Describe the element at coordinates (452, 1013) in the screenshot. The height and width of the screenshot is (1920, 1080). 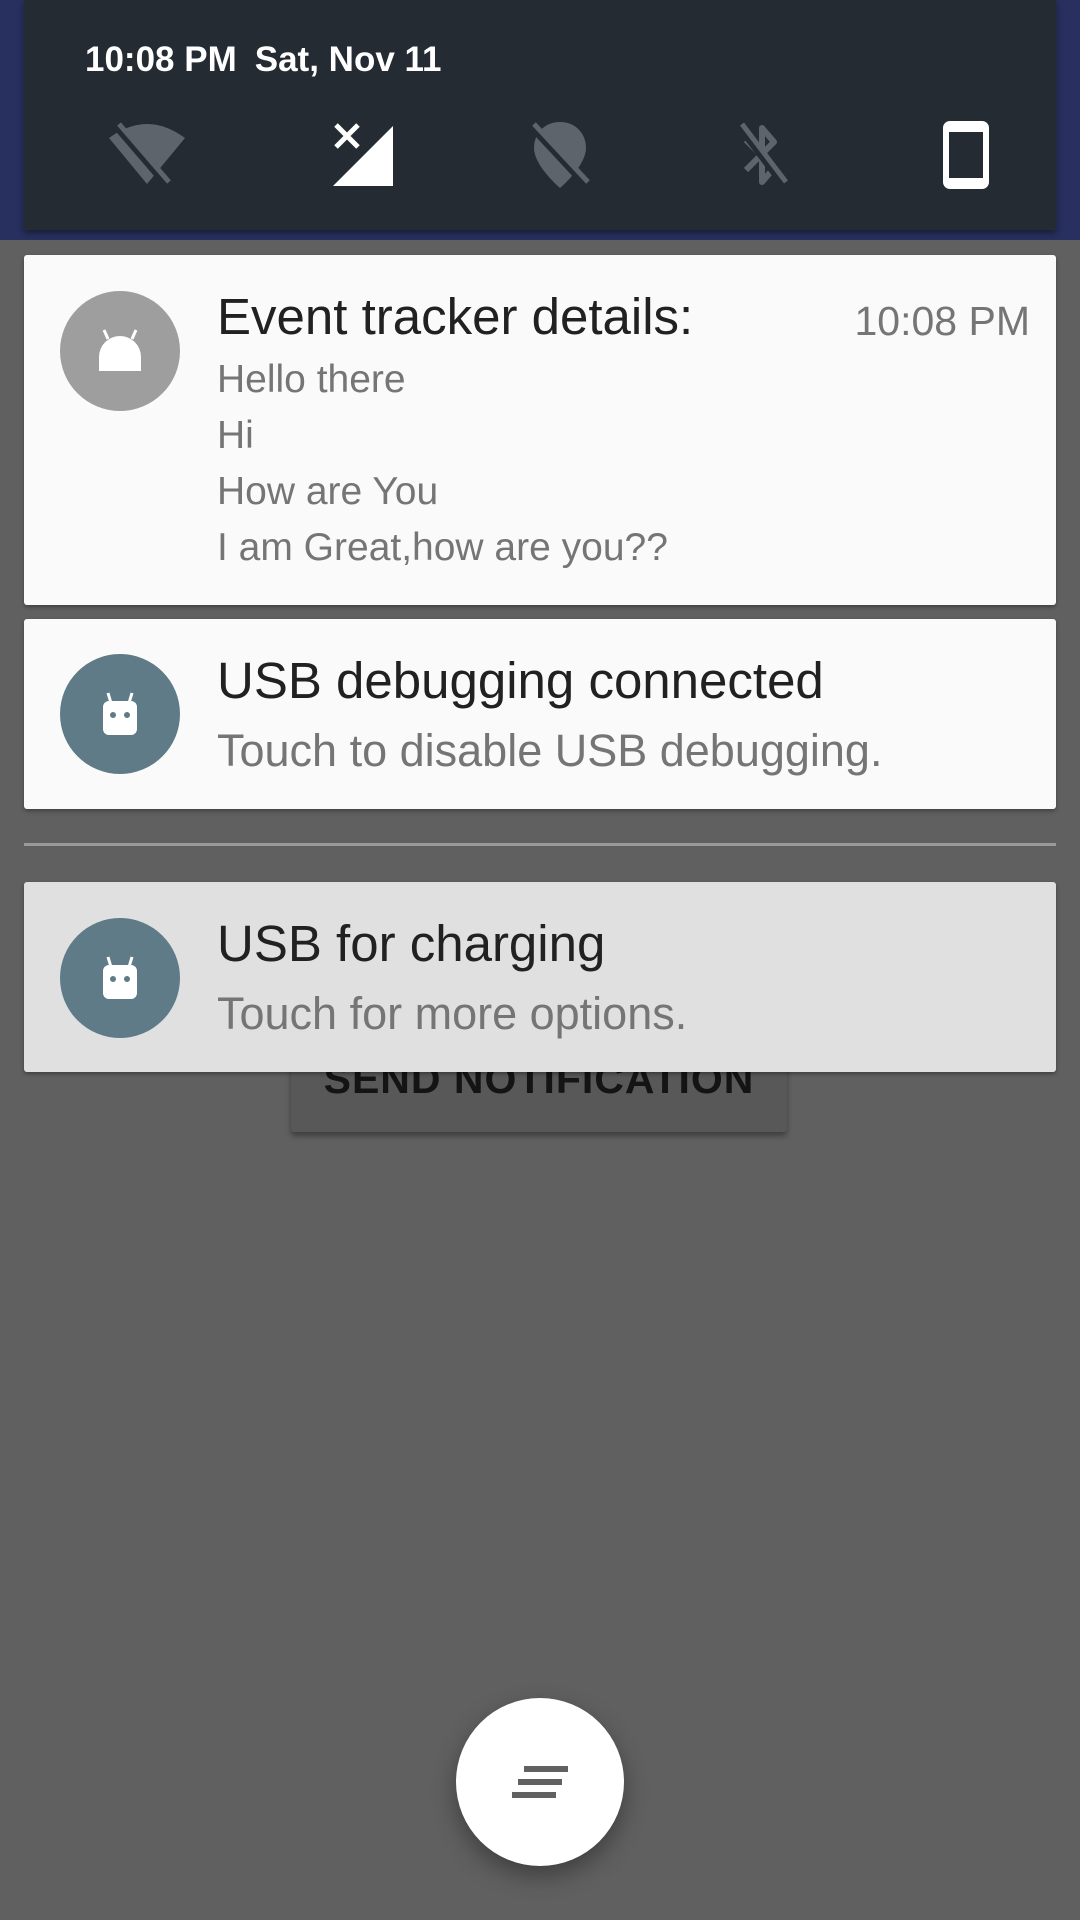
I see `notification-subtitle: Touch for more options.` at that location.